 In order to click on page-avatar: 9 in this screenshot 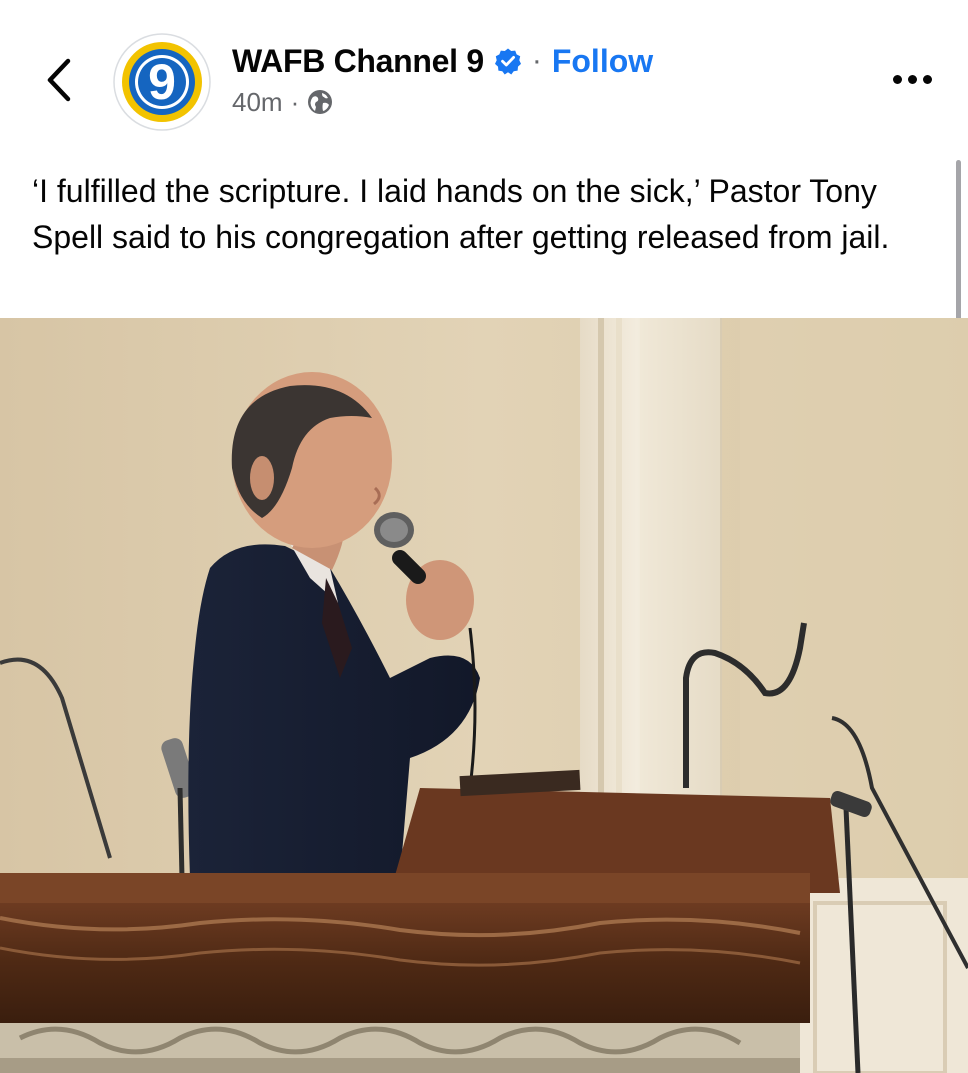, I will do `click(162, 82)`.